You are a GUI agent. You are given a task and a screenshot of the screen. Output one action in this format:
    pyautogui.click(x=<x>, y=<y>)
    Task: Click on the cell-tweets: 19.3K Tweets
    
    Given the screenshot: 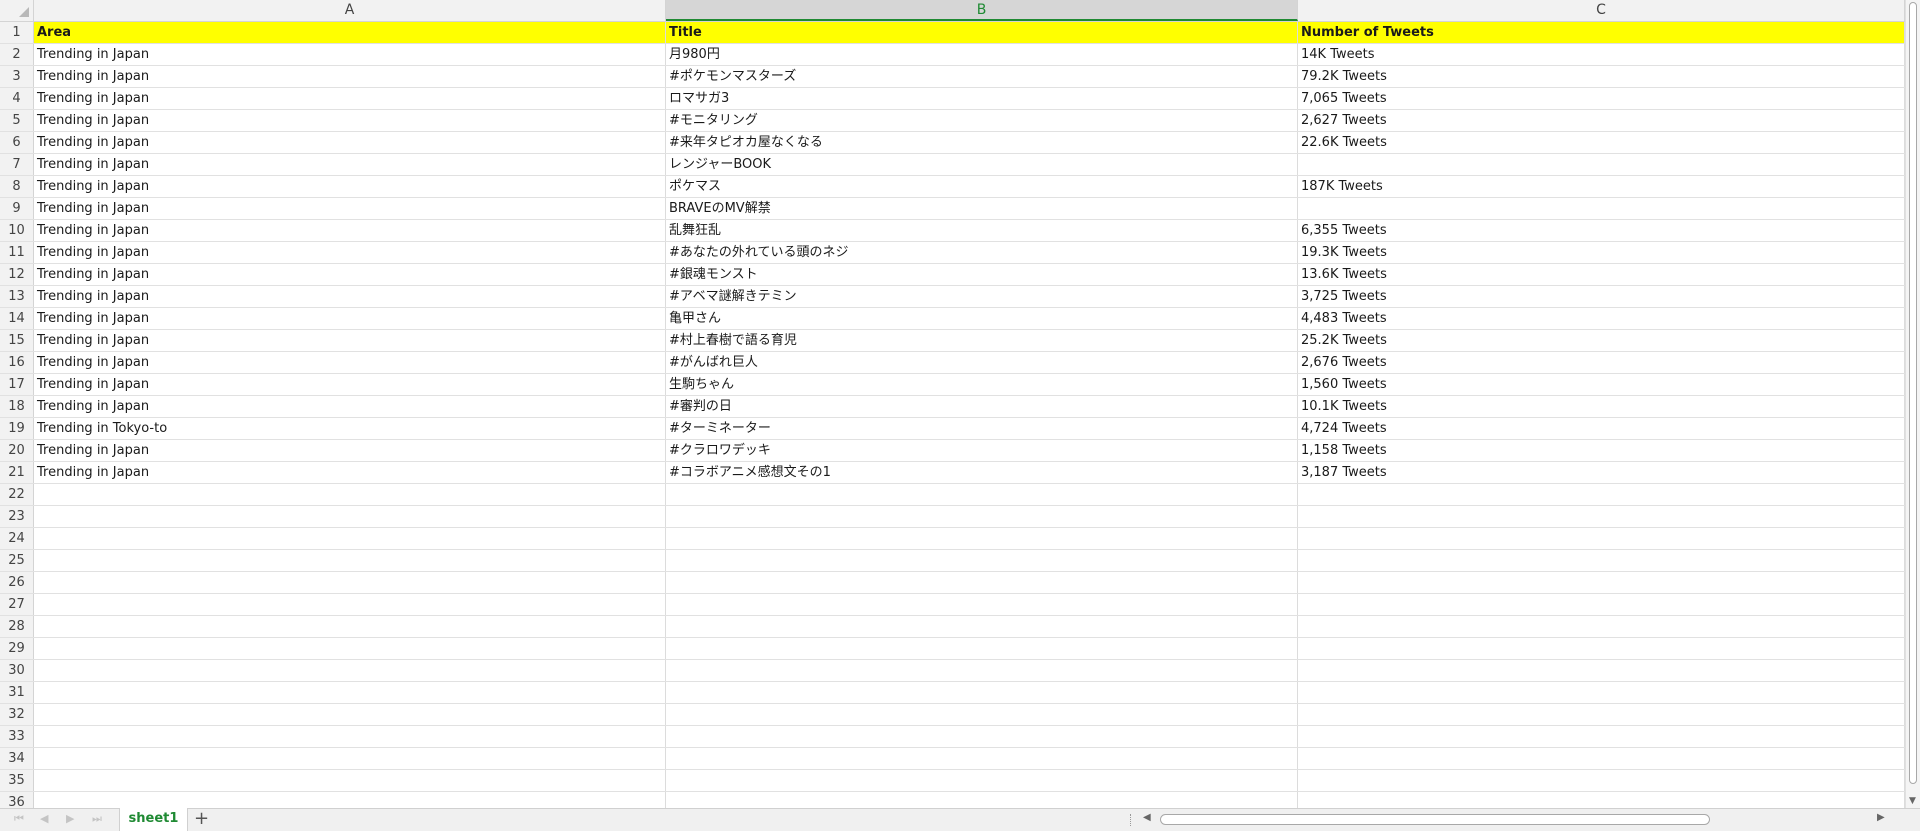 What is the action you would take?
    pyautogui.click(x=1601, y=252)
    